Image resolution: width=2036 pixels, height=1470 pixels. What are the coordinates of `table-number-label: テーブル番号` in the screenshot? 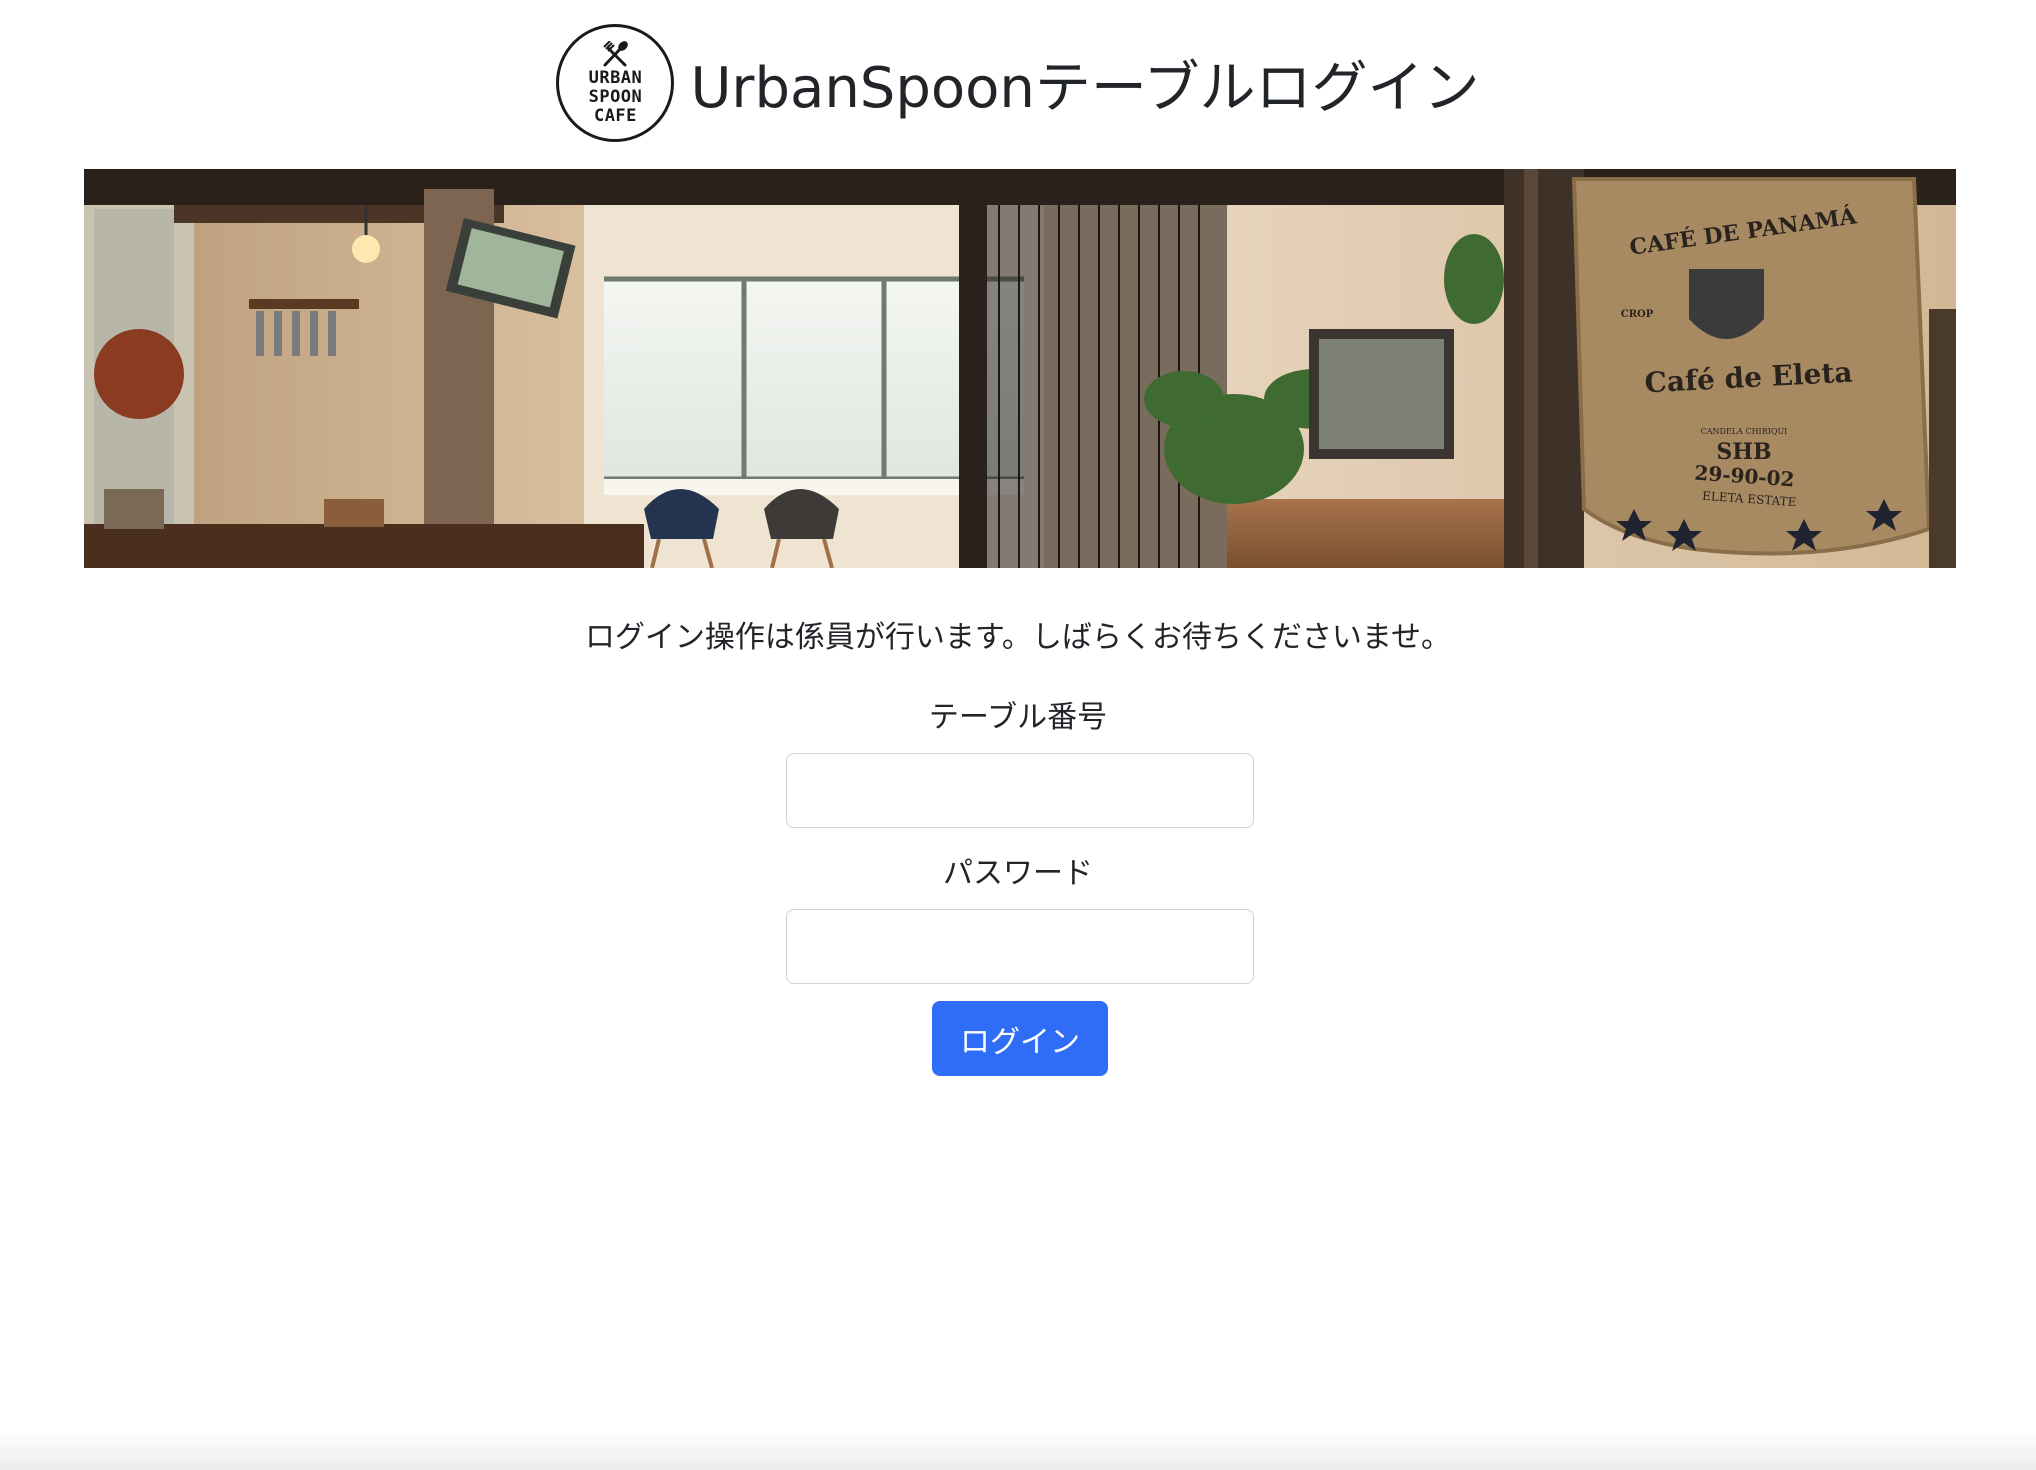 It's located at (1018, 717).